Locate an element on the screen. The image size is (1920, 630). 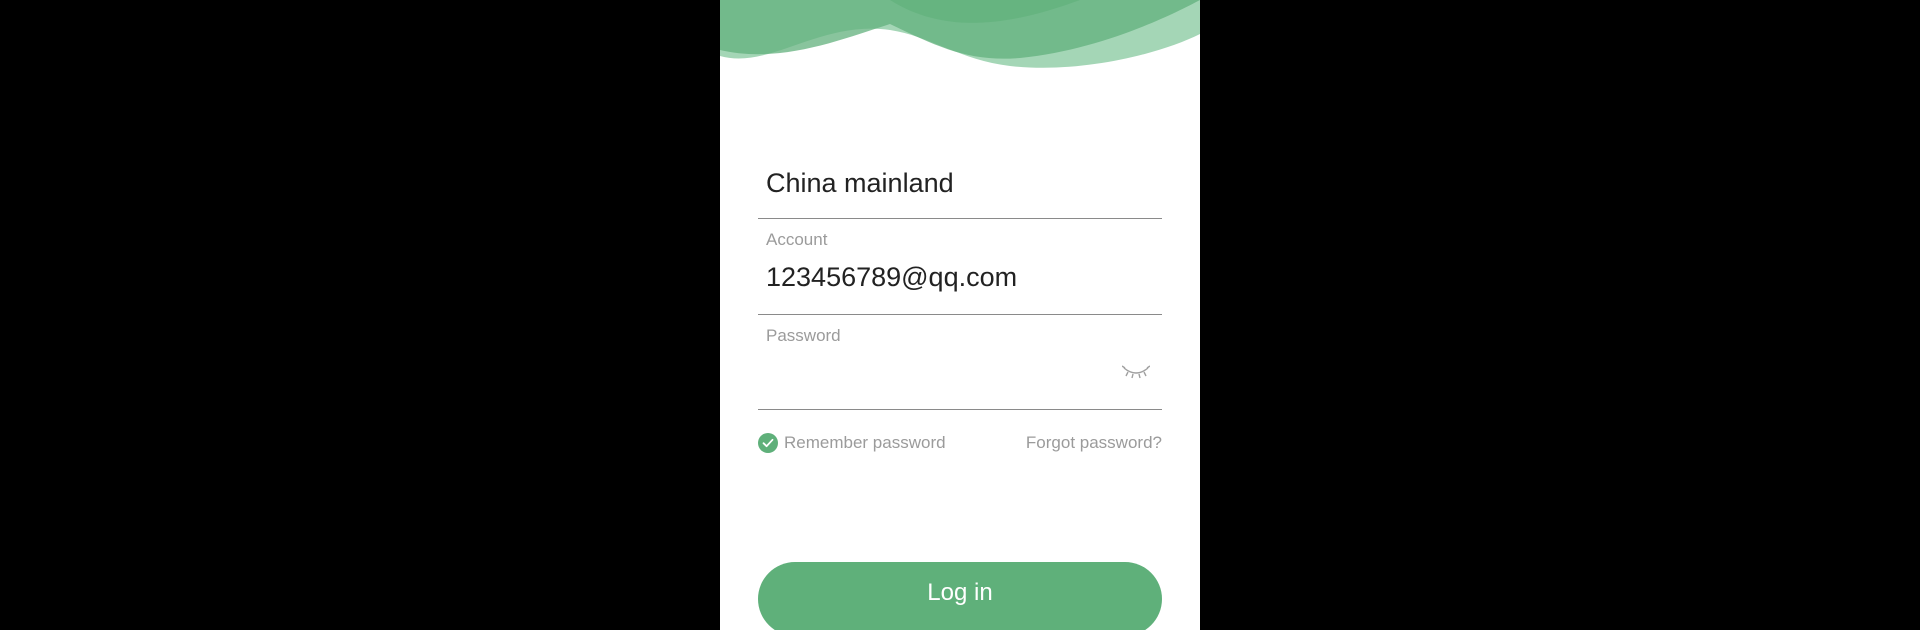
eye-closed-icon is located at coordinates (1136, 372).